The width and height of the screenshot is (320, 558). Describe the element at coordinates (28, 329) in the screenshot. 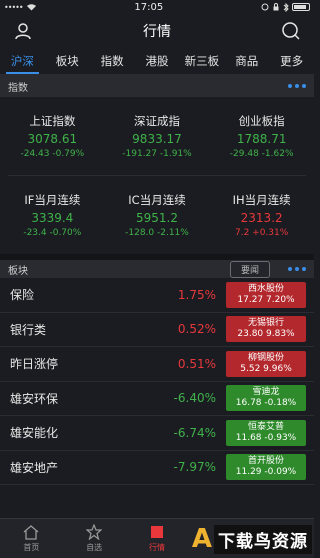

I see `sector-name: 银行类` at that location.